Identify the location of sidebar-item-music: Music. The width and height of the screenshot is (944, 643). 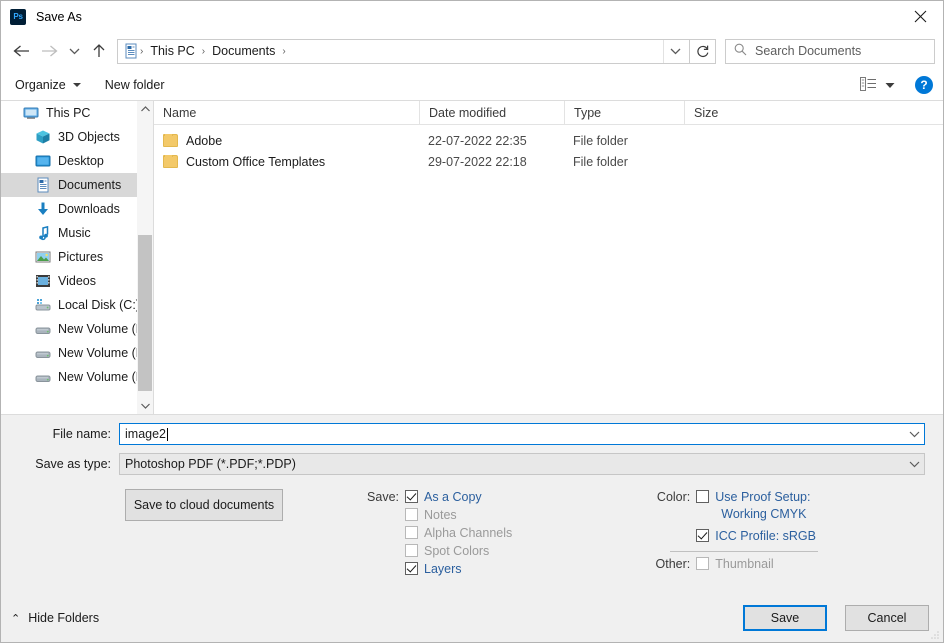
(77, 233).